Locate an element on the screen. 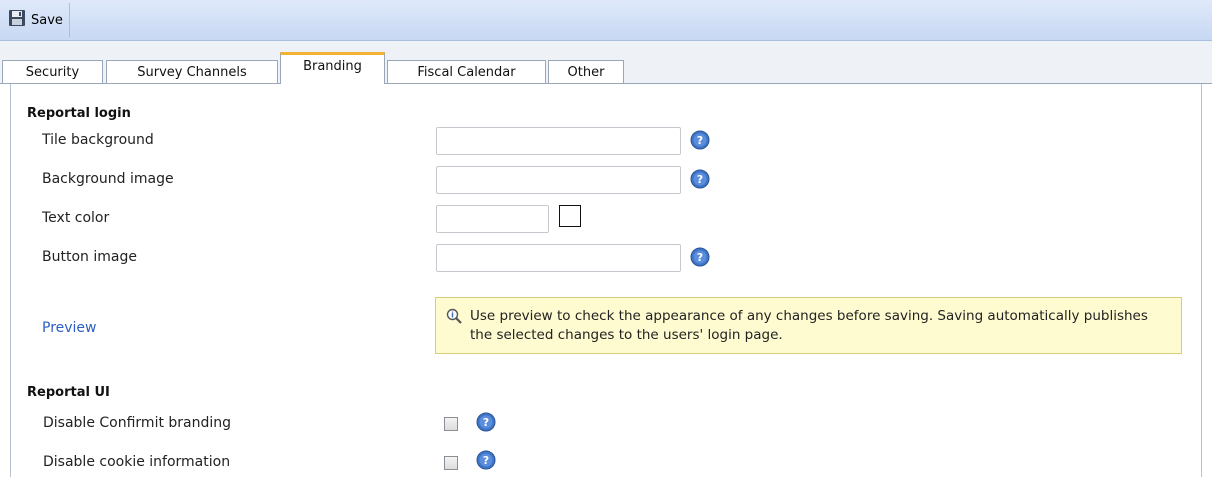  toolbar: Save is located at coordinates (606, 20).